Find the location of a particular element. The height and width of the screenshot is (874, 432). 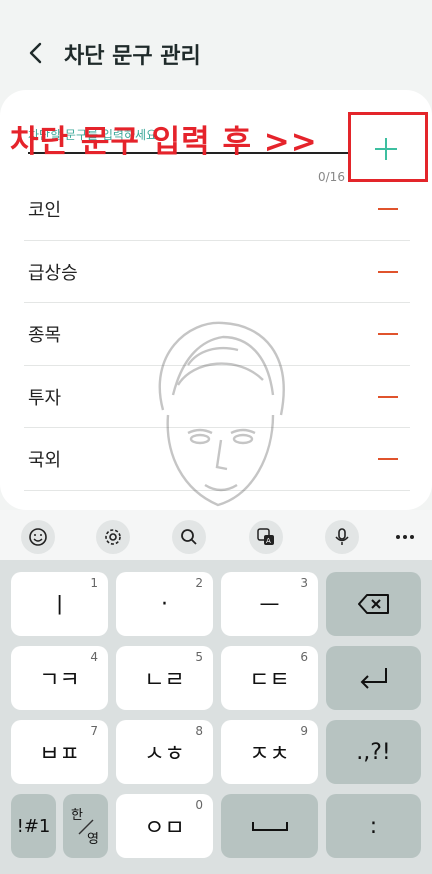

enter-key is located at coordinates (373, 678).